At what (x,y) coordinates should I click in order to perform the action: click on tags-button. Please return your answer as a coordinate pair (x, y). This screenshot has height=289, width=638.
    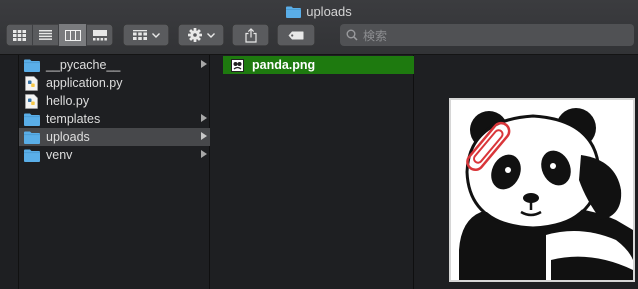
    Looking at the image, I should click on (296, 35).